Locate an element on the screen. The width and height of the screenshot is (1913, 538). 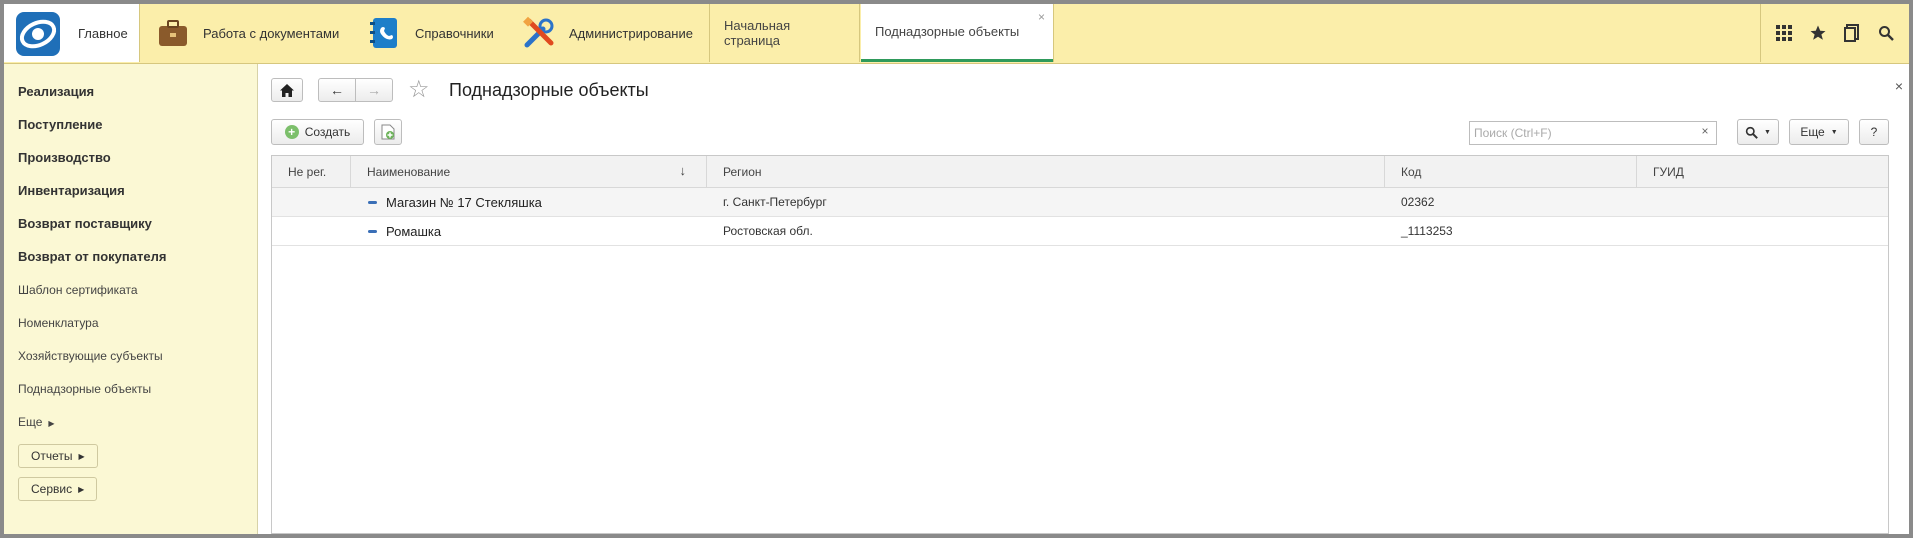
tools-icon is located at coordinates (538, 32).